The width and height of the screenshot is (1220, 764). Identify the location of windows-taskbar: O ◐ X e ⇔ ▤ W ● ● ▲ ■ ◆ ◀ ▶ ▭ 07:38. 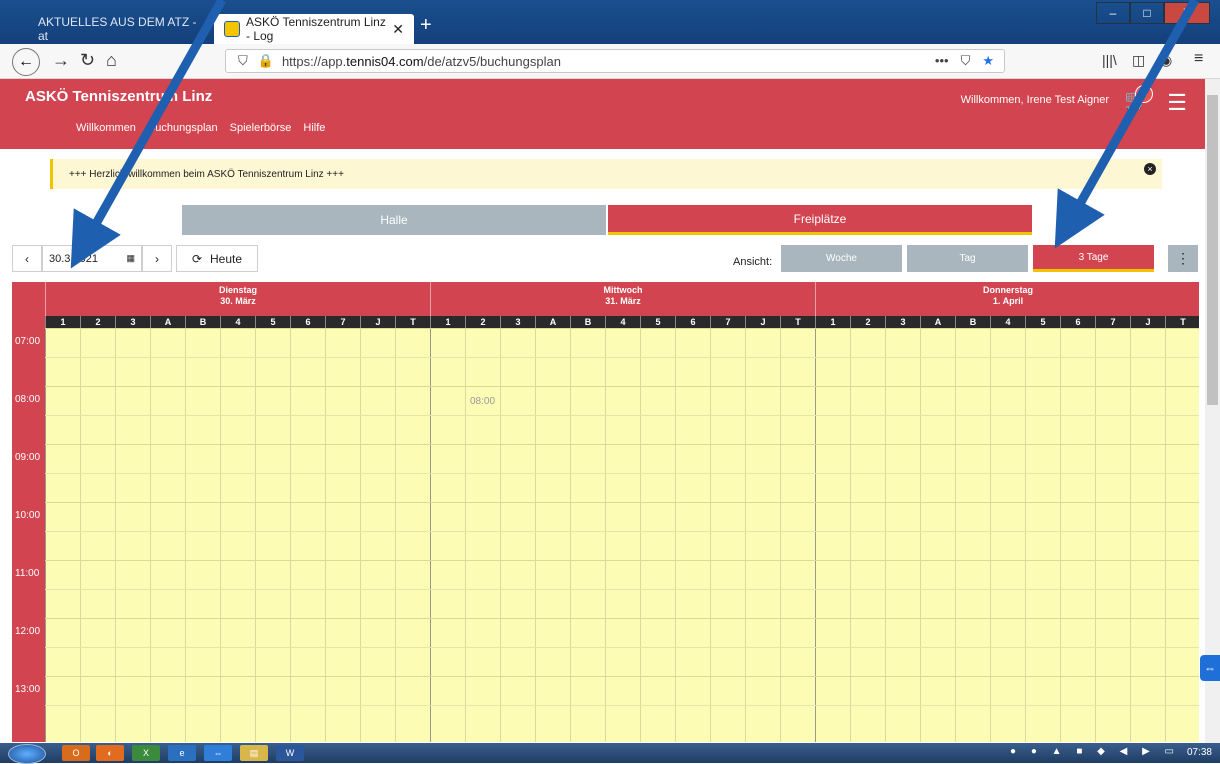
(610, 753).